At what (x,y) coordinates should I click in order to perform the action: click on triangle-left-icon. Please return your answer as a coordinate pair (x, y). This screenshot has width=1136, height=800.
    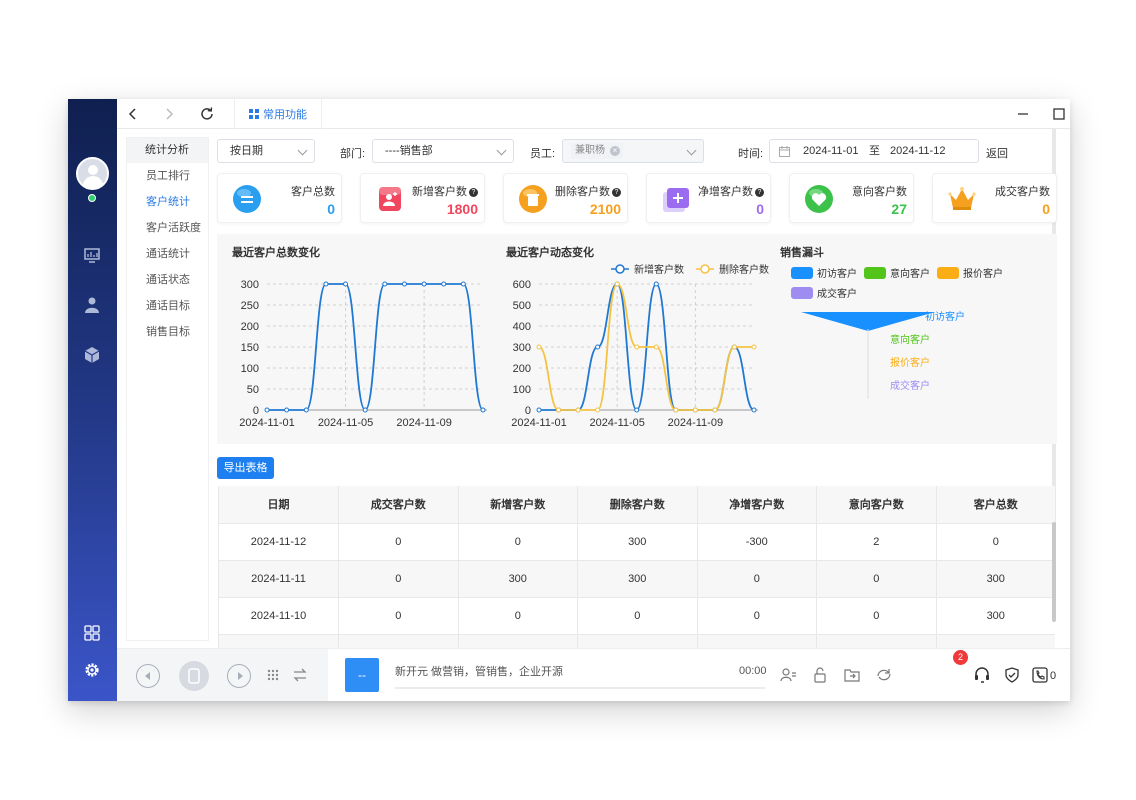
    Looking at the image, I should click on (147, 676).